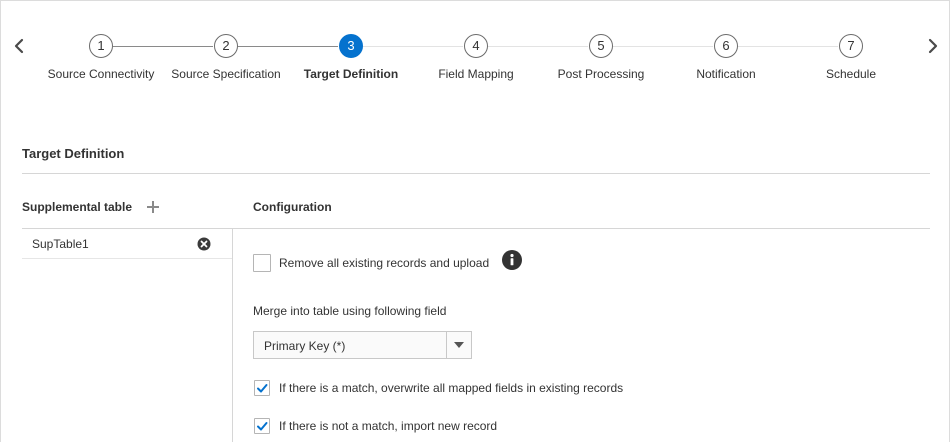  I want to click on supplemental-table-item: SupTable1, so click(127, 244).